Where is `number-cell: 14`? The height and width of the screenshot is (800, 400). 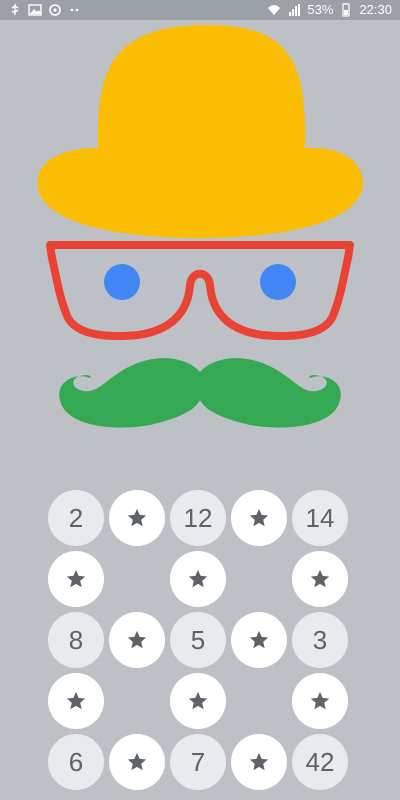 number-cell: 14 is located at coordinates (320, 518).